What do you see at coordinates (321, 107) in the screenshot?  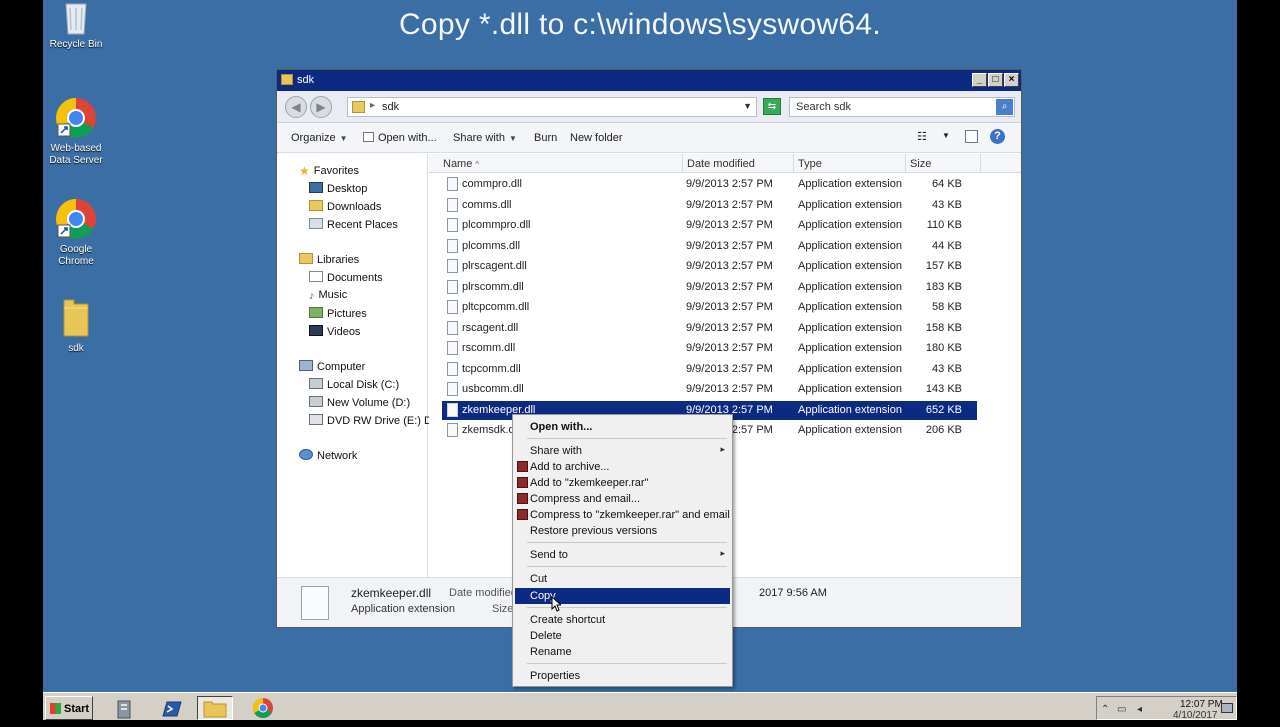 I see `forward-button: ▶` at bounding box center [321, 107].